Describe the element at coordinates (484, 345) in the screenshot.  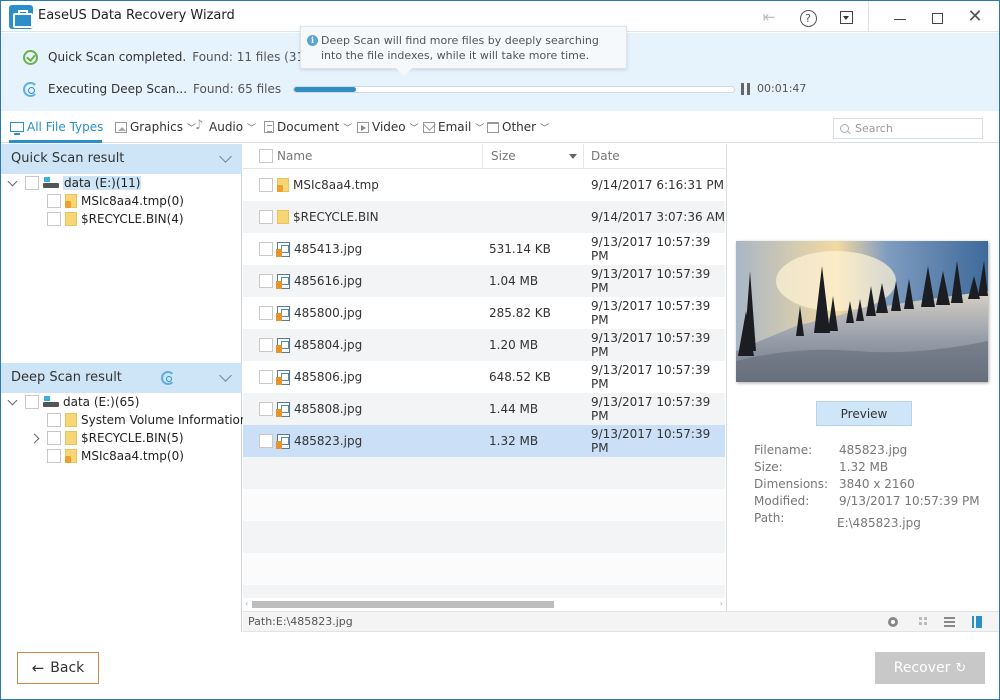
I see `file-row: 485804.jpg 1.20 MB 9/13/2017 10:57:39 PM` at that location.